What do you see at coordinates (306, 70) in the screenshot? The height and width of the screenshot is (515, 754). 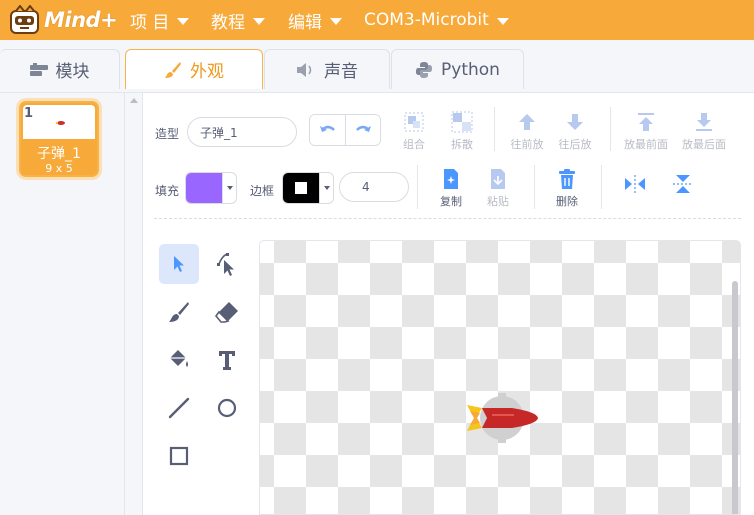 I see `speaker-icon` at bounding box center [306, 70].